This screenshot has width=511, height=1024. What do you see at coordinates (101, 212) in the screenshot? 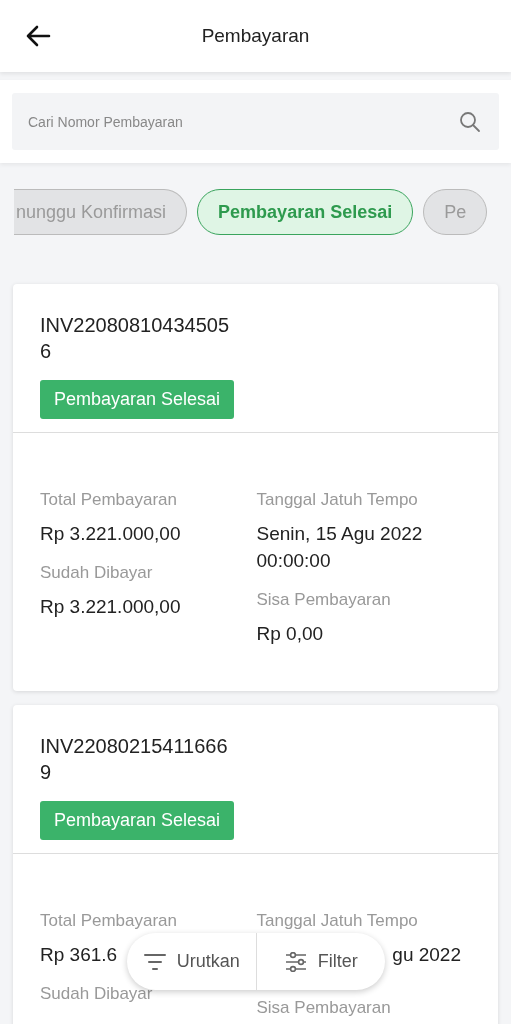
I see `filter-tab: nunggu Konfirmasi` at bounding box center [101, 212].